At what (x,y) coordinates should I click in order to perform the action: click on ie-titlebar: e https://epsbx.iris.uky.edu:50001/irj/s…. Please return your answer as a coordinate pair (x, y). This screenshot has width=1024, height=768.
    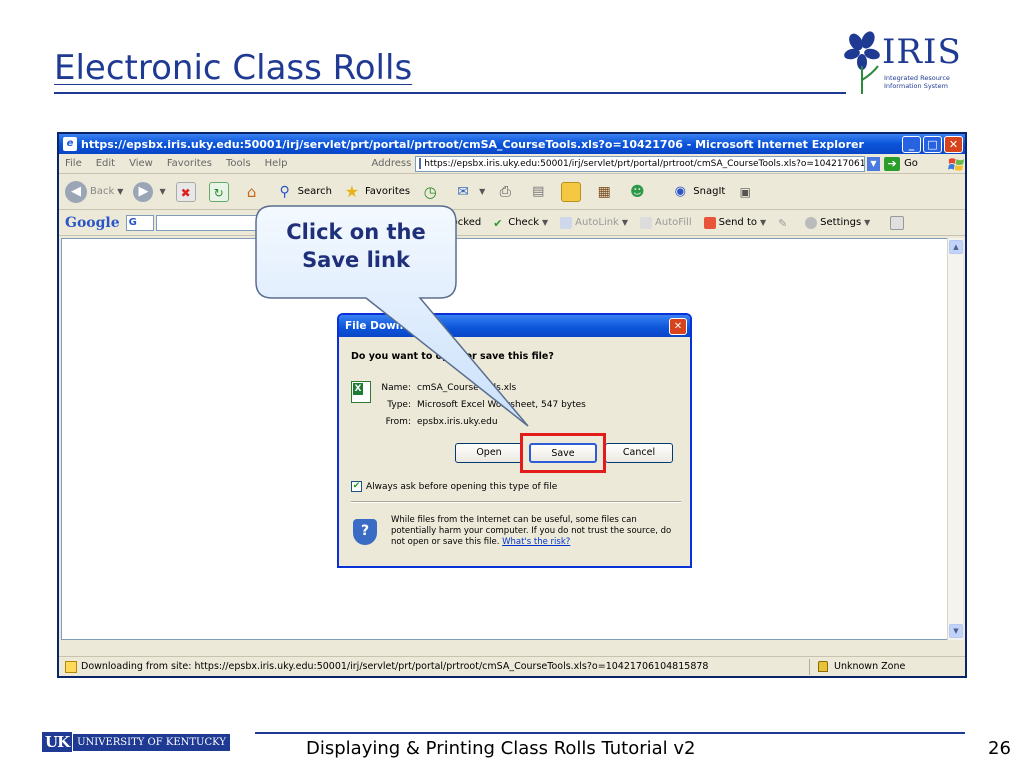
    Looking at the image, I should click on (512, 144).